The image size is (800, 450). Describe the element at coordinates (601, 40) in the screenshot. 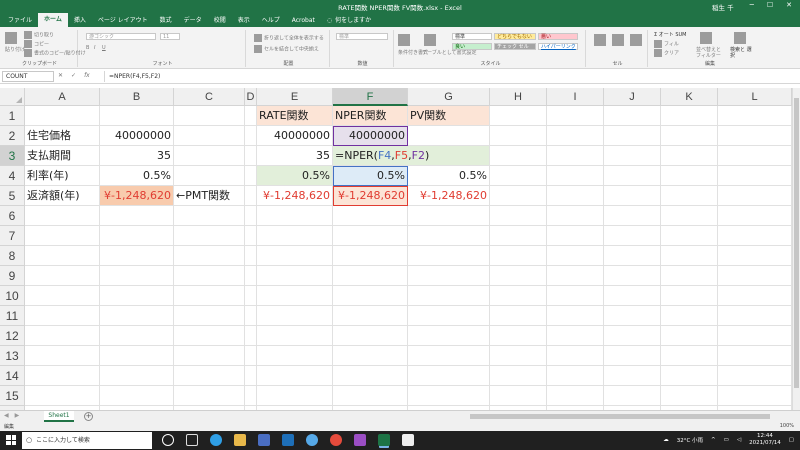

I see `insert-cell-button` at that location.